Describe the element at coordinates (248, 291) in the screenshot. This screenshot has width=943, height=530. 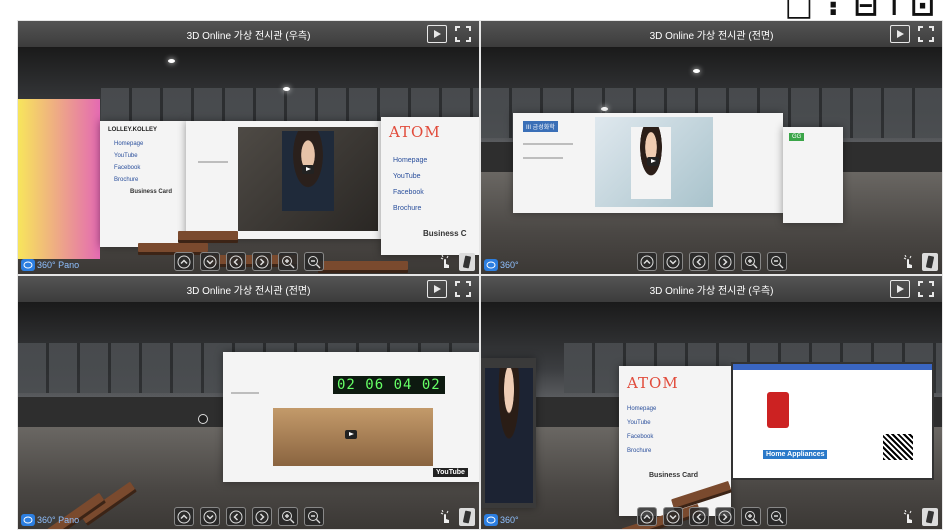
I see `panel-title: 3D Online 가상 전시관 (전면)` at that location.